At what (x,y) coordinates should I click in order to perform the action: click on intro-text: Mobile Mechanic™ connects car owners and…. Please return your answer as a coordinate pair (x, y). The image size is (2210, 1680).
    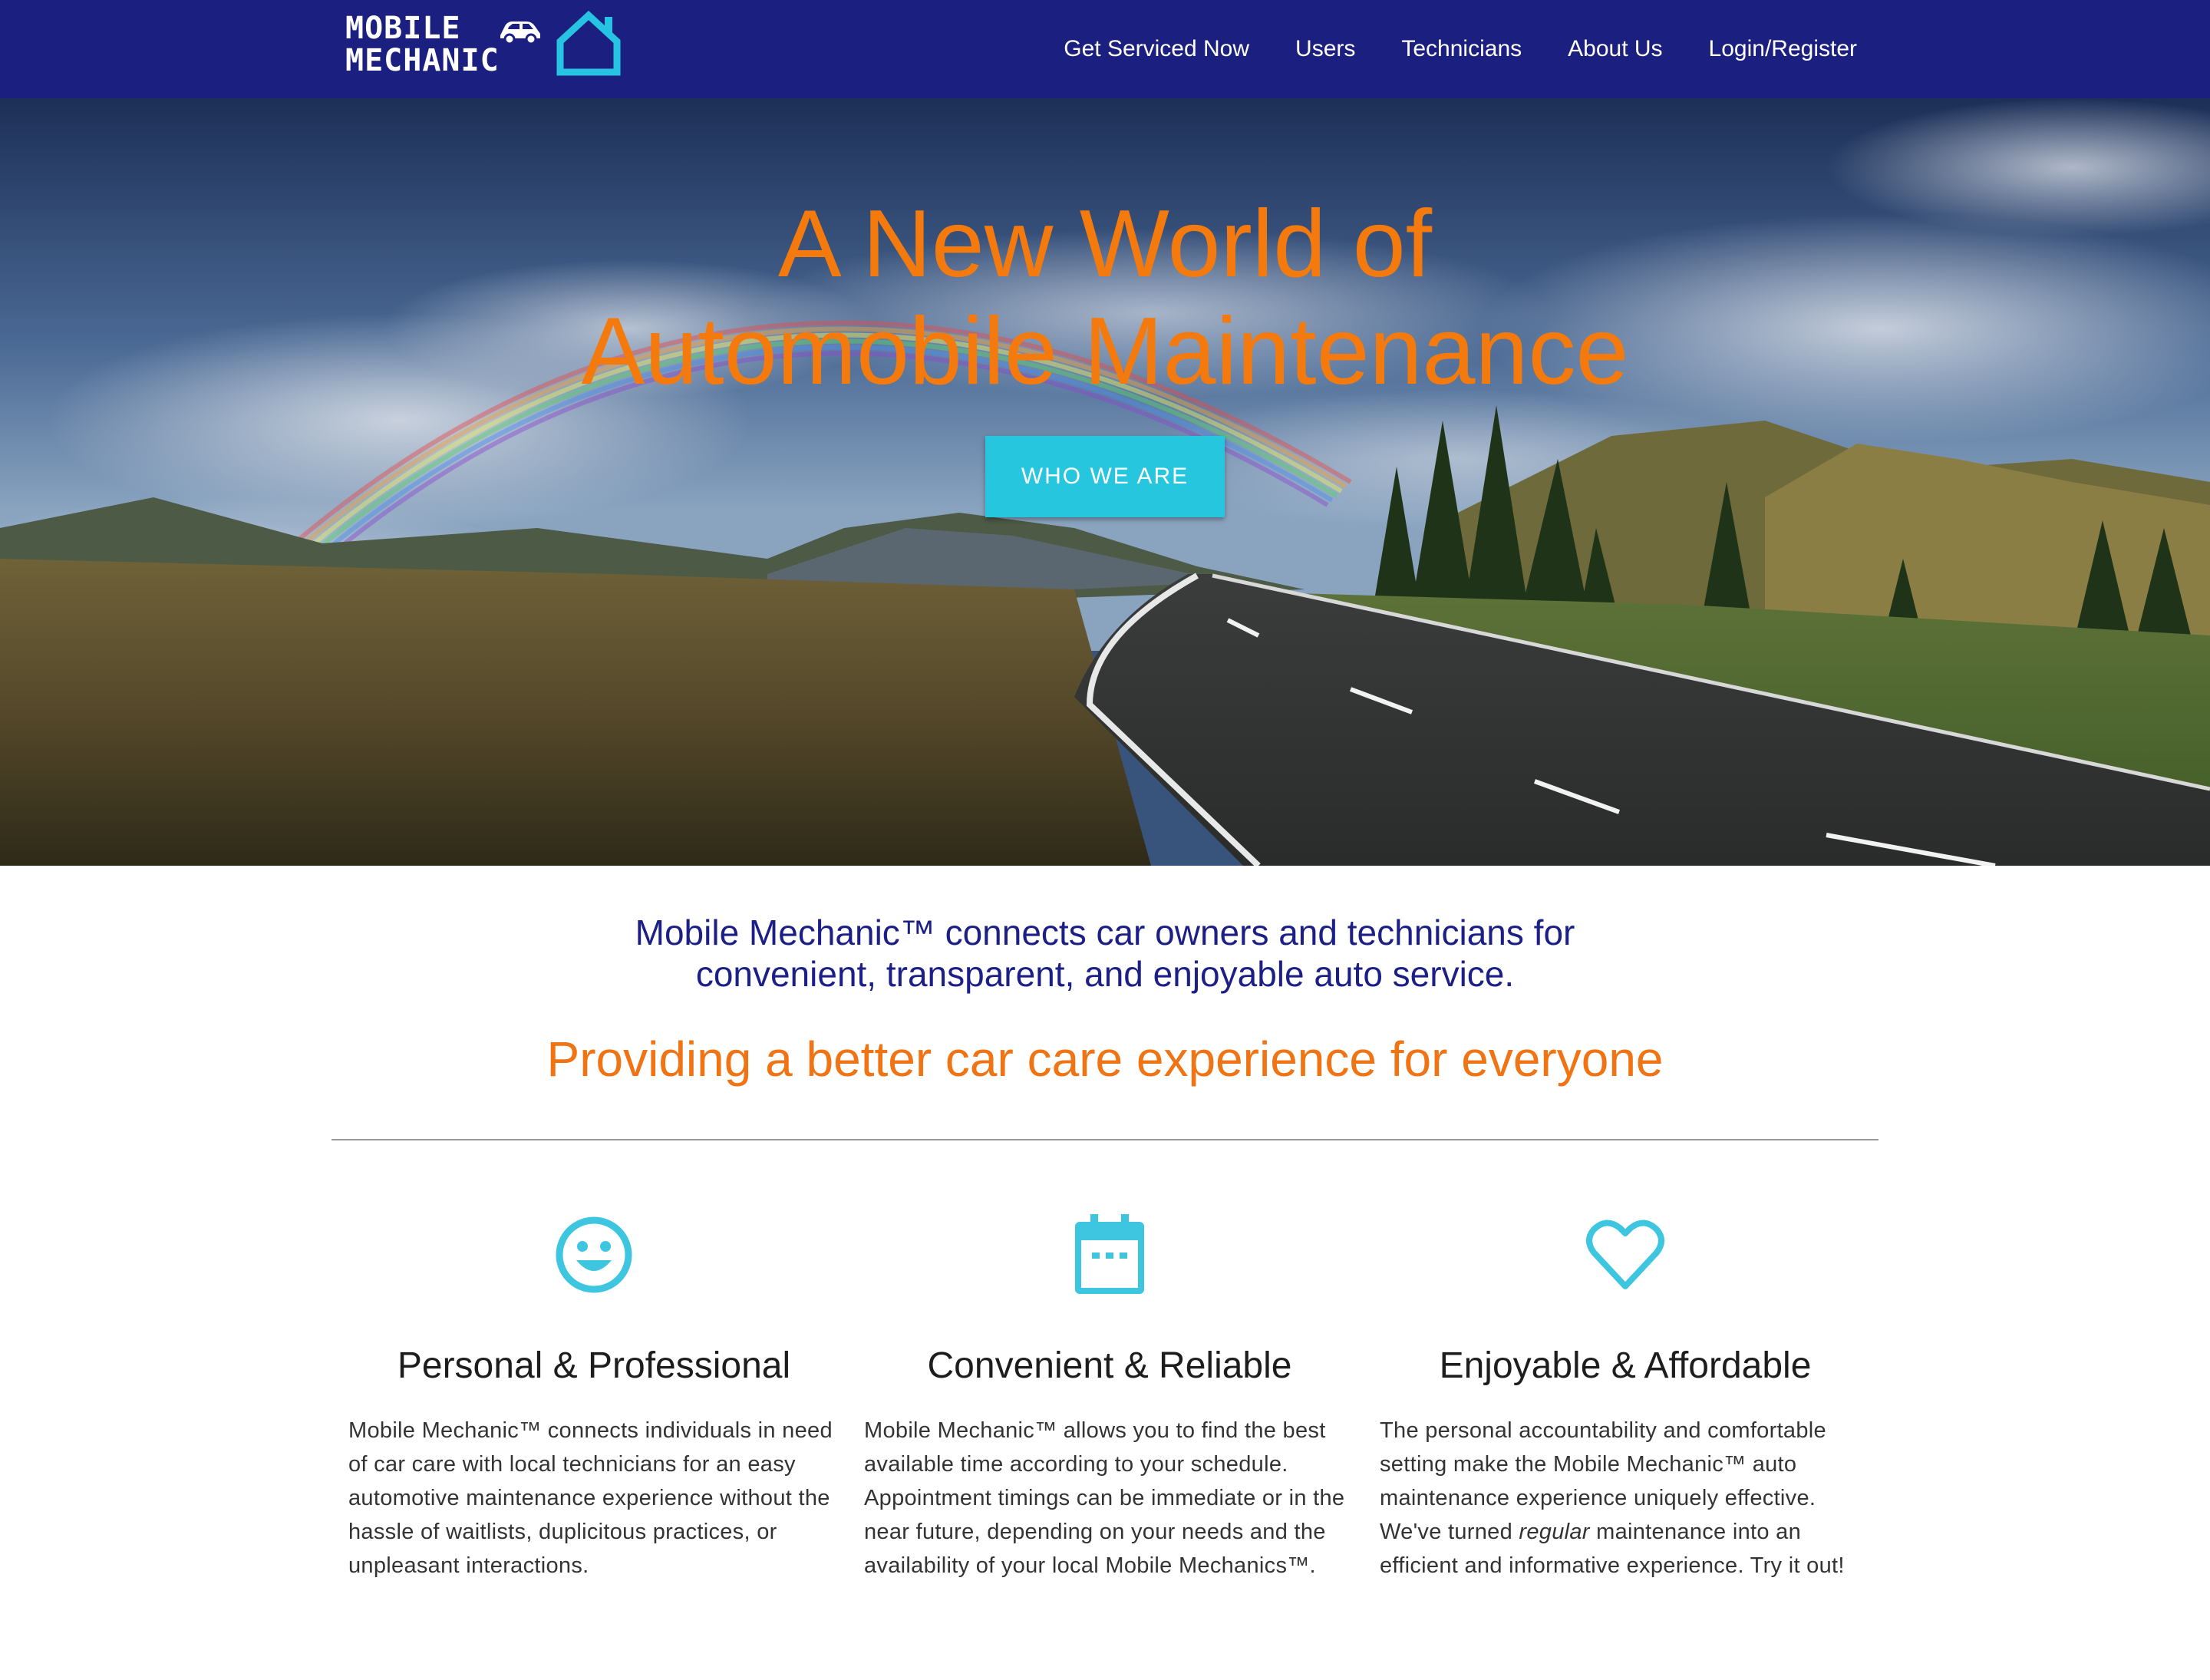
    Looking at the image, I should click on (1105, 953).